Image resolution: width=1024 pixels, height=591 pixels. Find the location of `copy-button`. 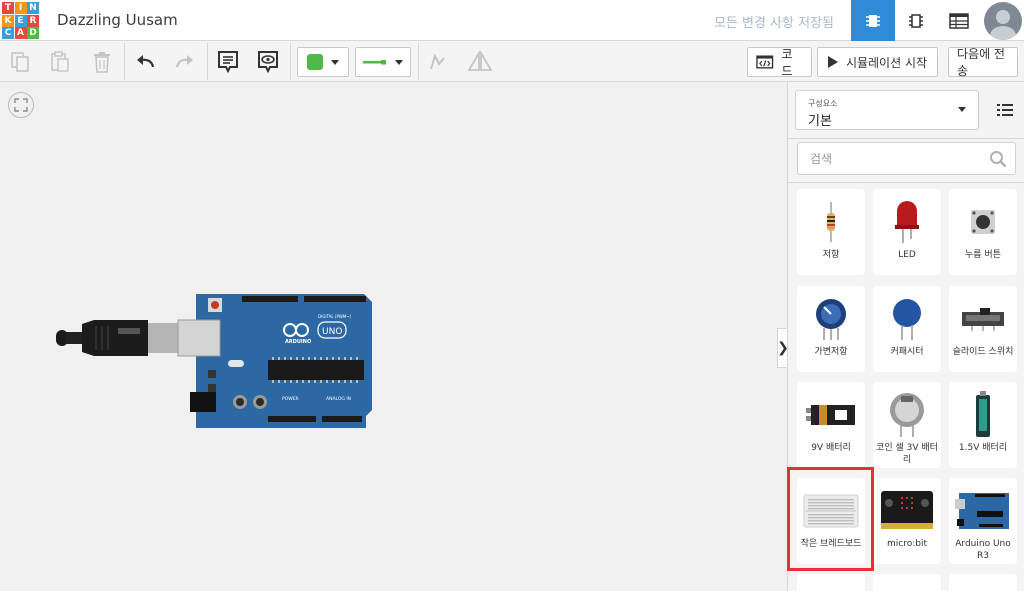

copy-button is located at coordinates (20, 62).